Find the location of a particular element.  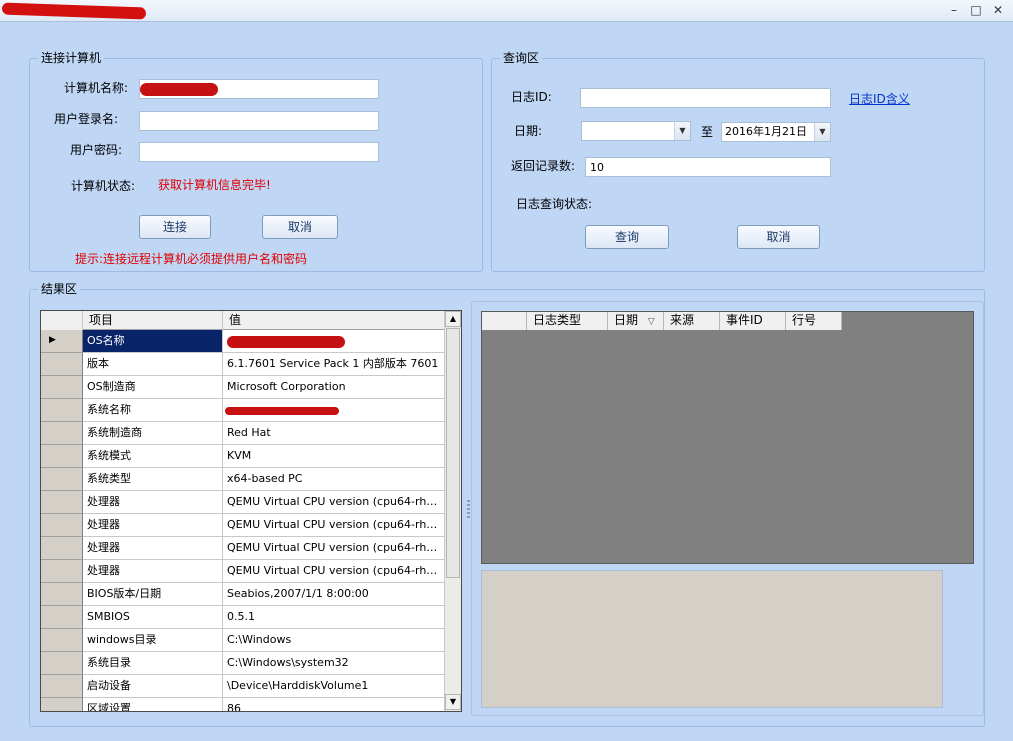

table-row: ▶ OS名称 is located at coordinates (243, 341).